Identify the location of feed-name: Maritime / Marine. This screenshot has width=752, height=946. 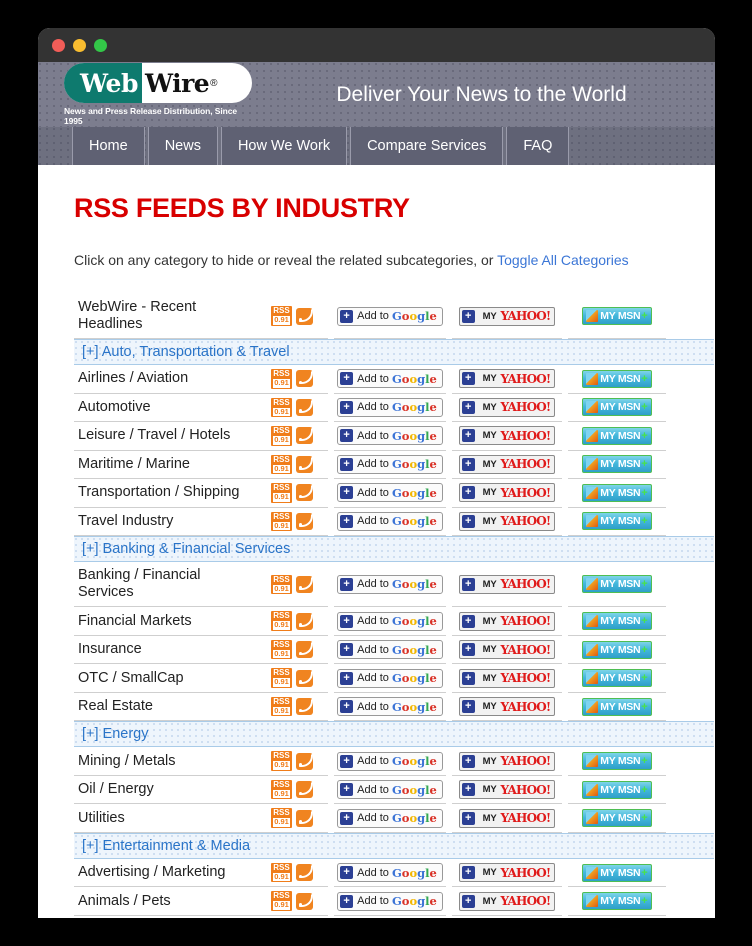
(165, 465).